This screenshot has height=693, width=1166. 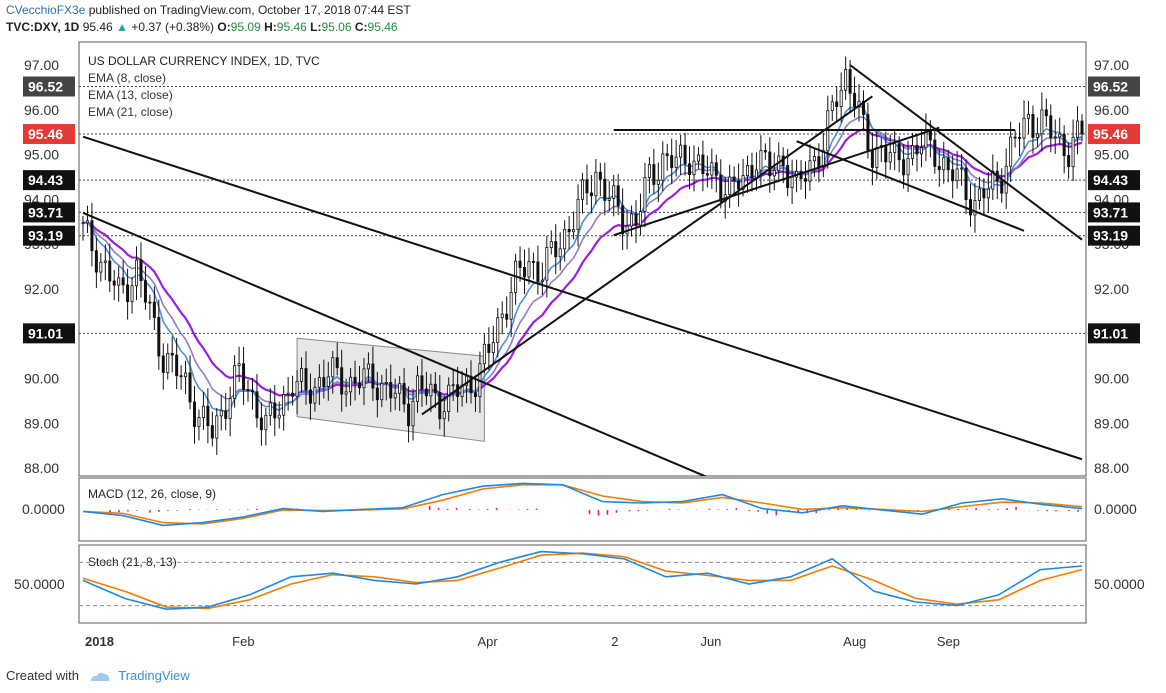 What do you see at coordinates (1111, 423) in the screenshot?
I see `y-tick-right: 89.00` at bounding box center [1111, 423].